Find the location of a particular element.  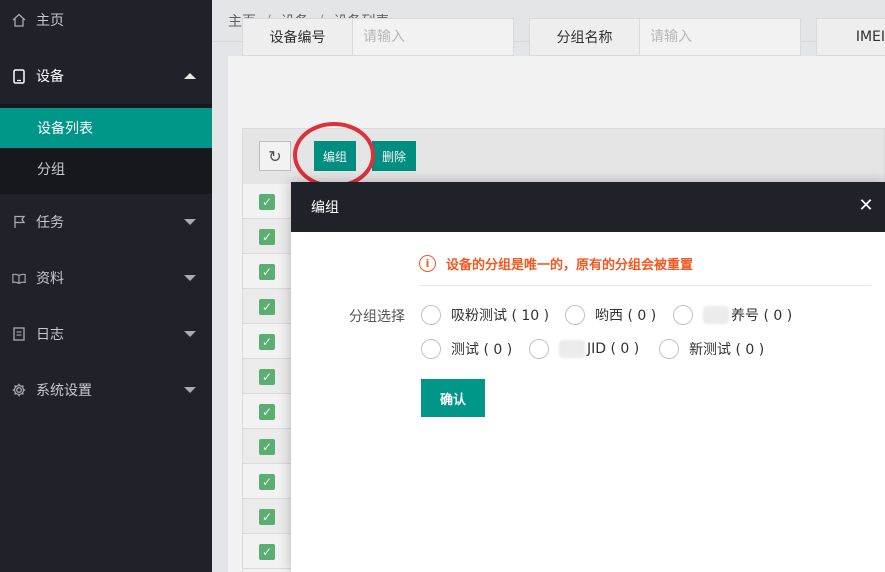

sidebar-item-label: 设备 is located at coordinates (50, 77).